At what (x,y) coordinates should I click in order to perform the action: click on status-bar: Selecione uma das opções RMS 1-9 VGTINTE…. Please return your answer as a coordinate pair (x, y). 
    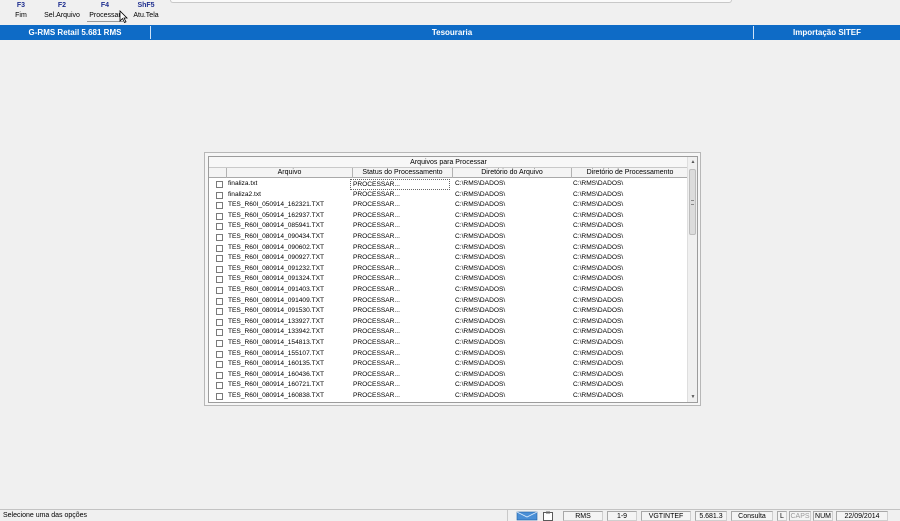
    Looking at the image, I should click on (450, 515).